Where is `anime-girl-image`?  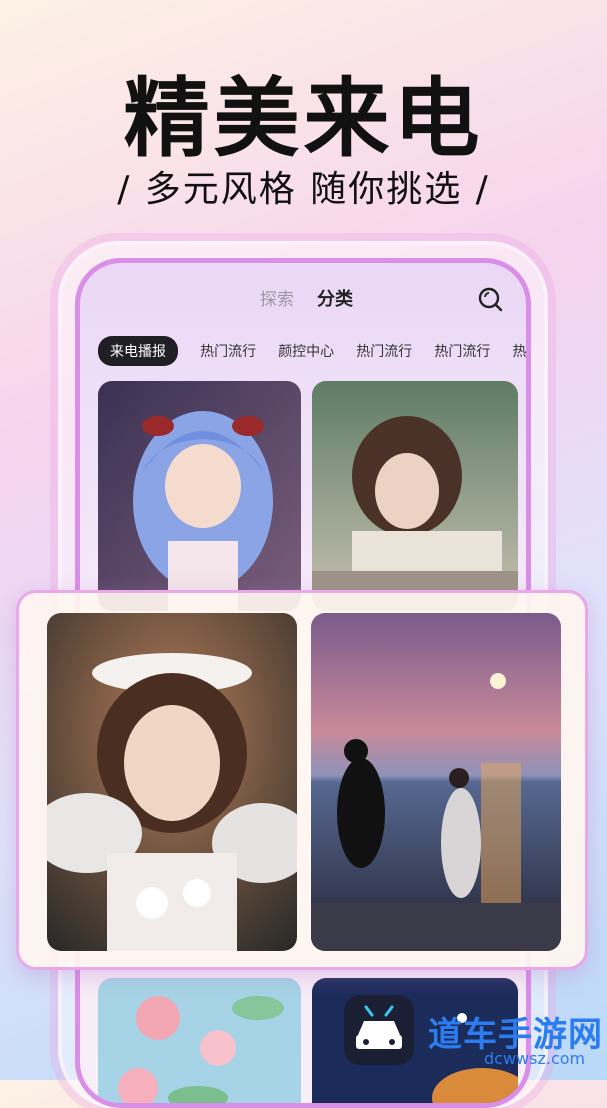 anime-girl-image is located at coordinates (199, 496).